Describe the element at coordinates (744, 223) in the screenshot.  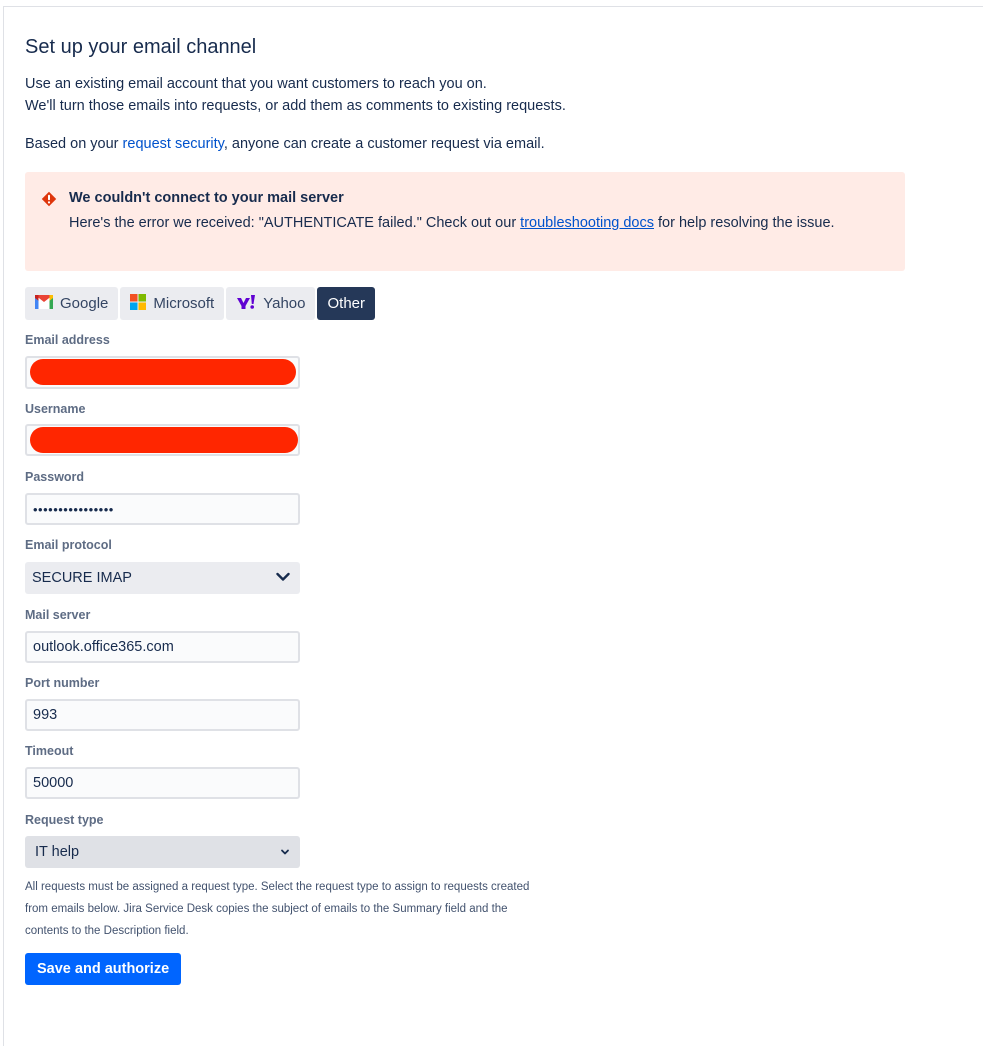
I see `error-body-suffix: for help resolving the issue.` at that location.